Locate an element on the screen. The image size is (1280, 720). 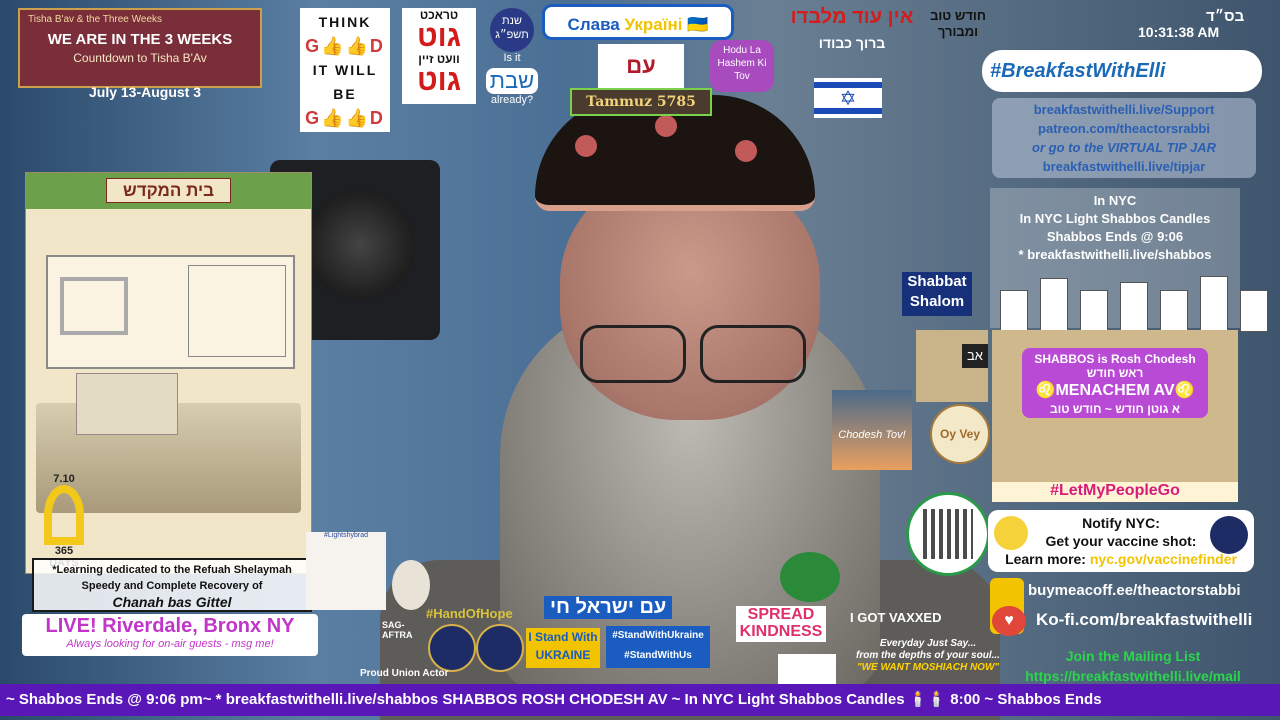
stand-ukraine-1: I Stand With is located at coordinates (563, 637).